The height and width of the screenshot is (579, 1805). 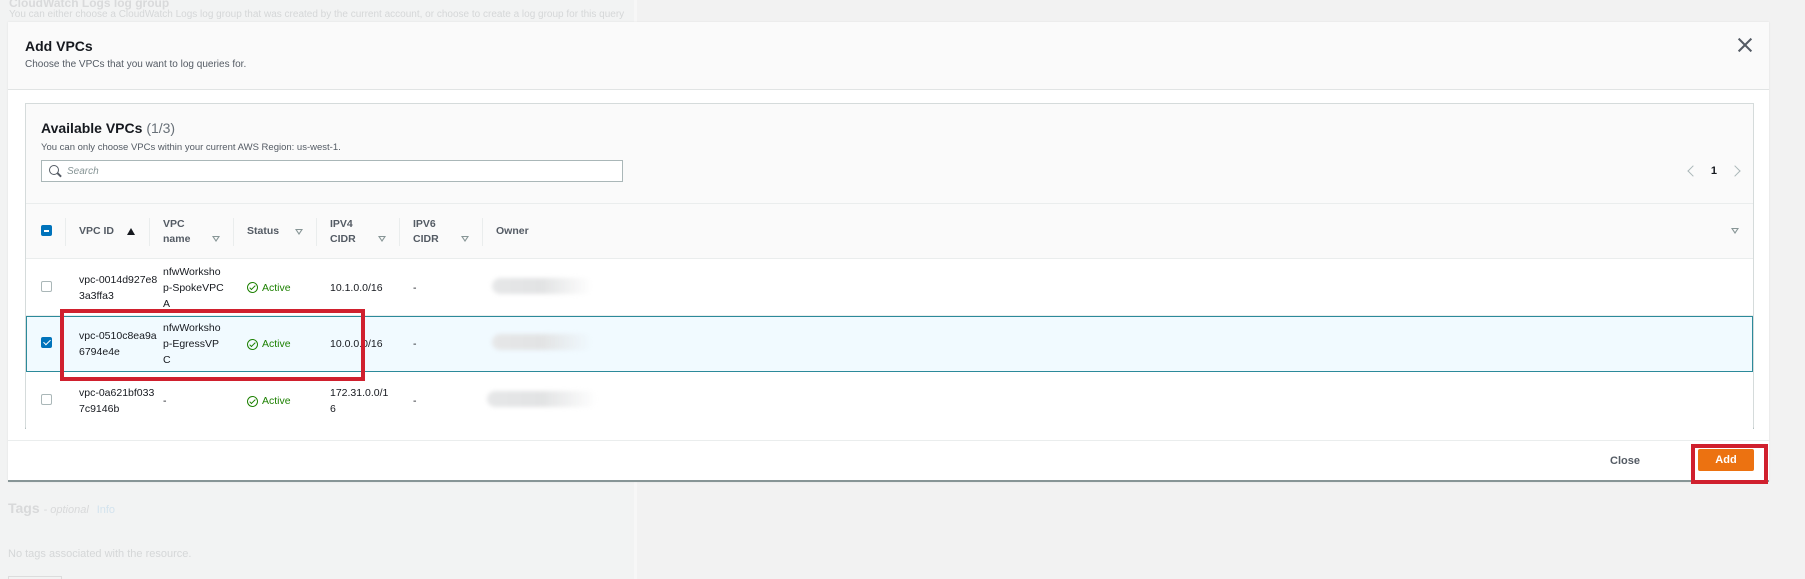 I want to click on column-ipv4-cidr: IPV4 CIDR, so click(x=358, y=231).